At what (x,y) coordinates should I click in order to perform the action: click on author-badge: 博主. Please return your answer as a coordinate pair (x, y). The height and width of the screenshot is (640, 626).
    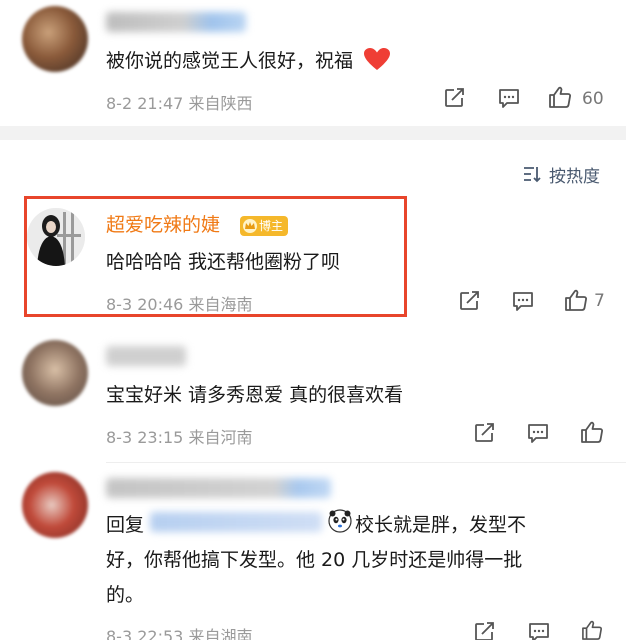
    Looking at the image, I should click on (264, 226).